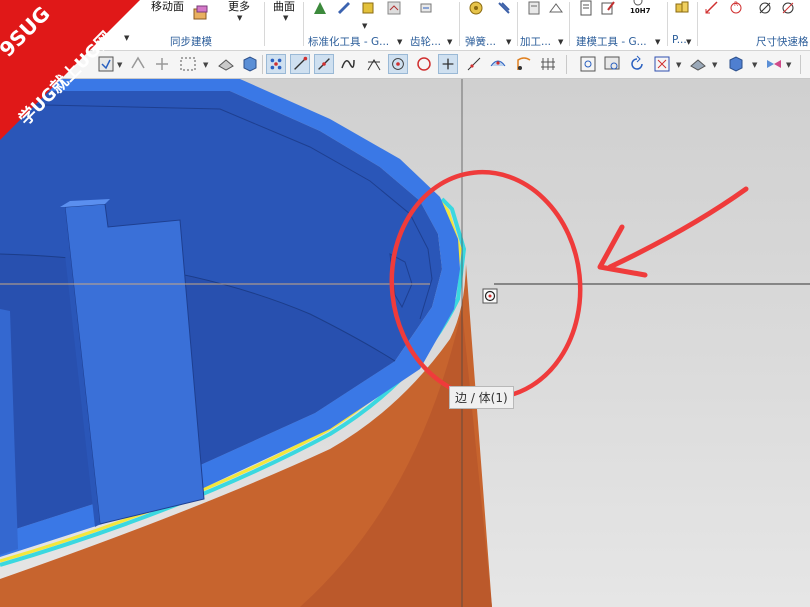  I want to click on dimension-diameter-icon, so click(765, 8).